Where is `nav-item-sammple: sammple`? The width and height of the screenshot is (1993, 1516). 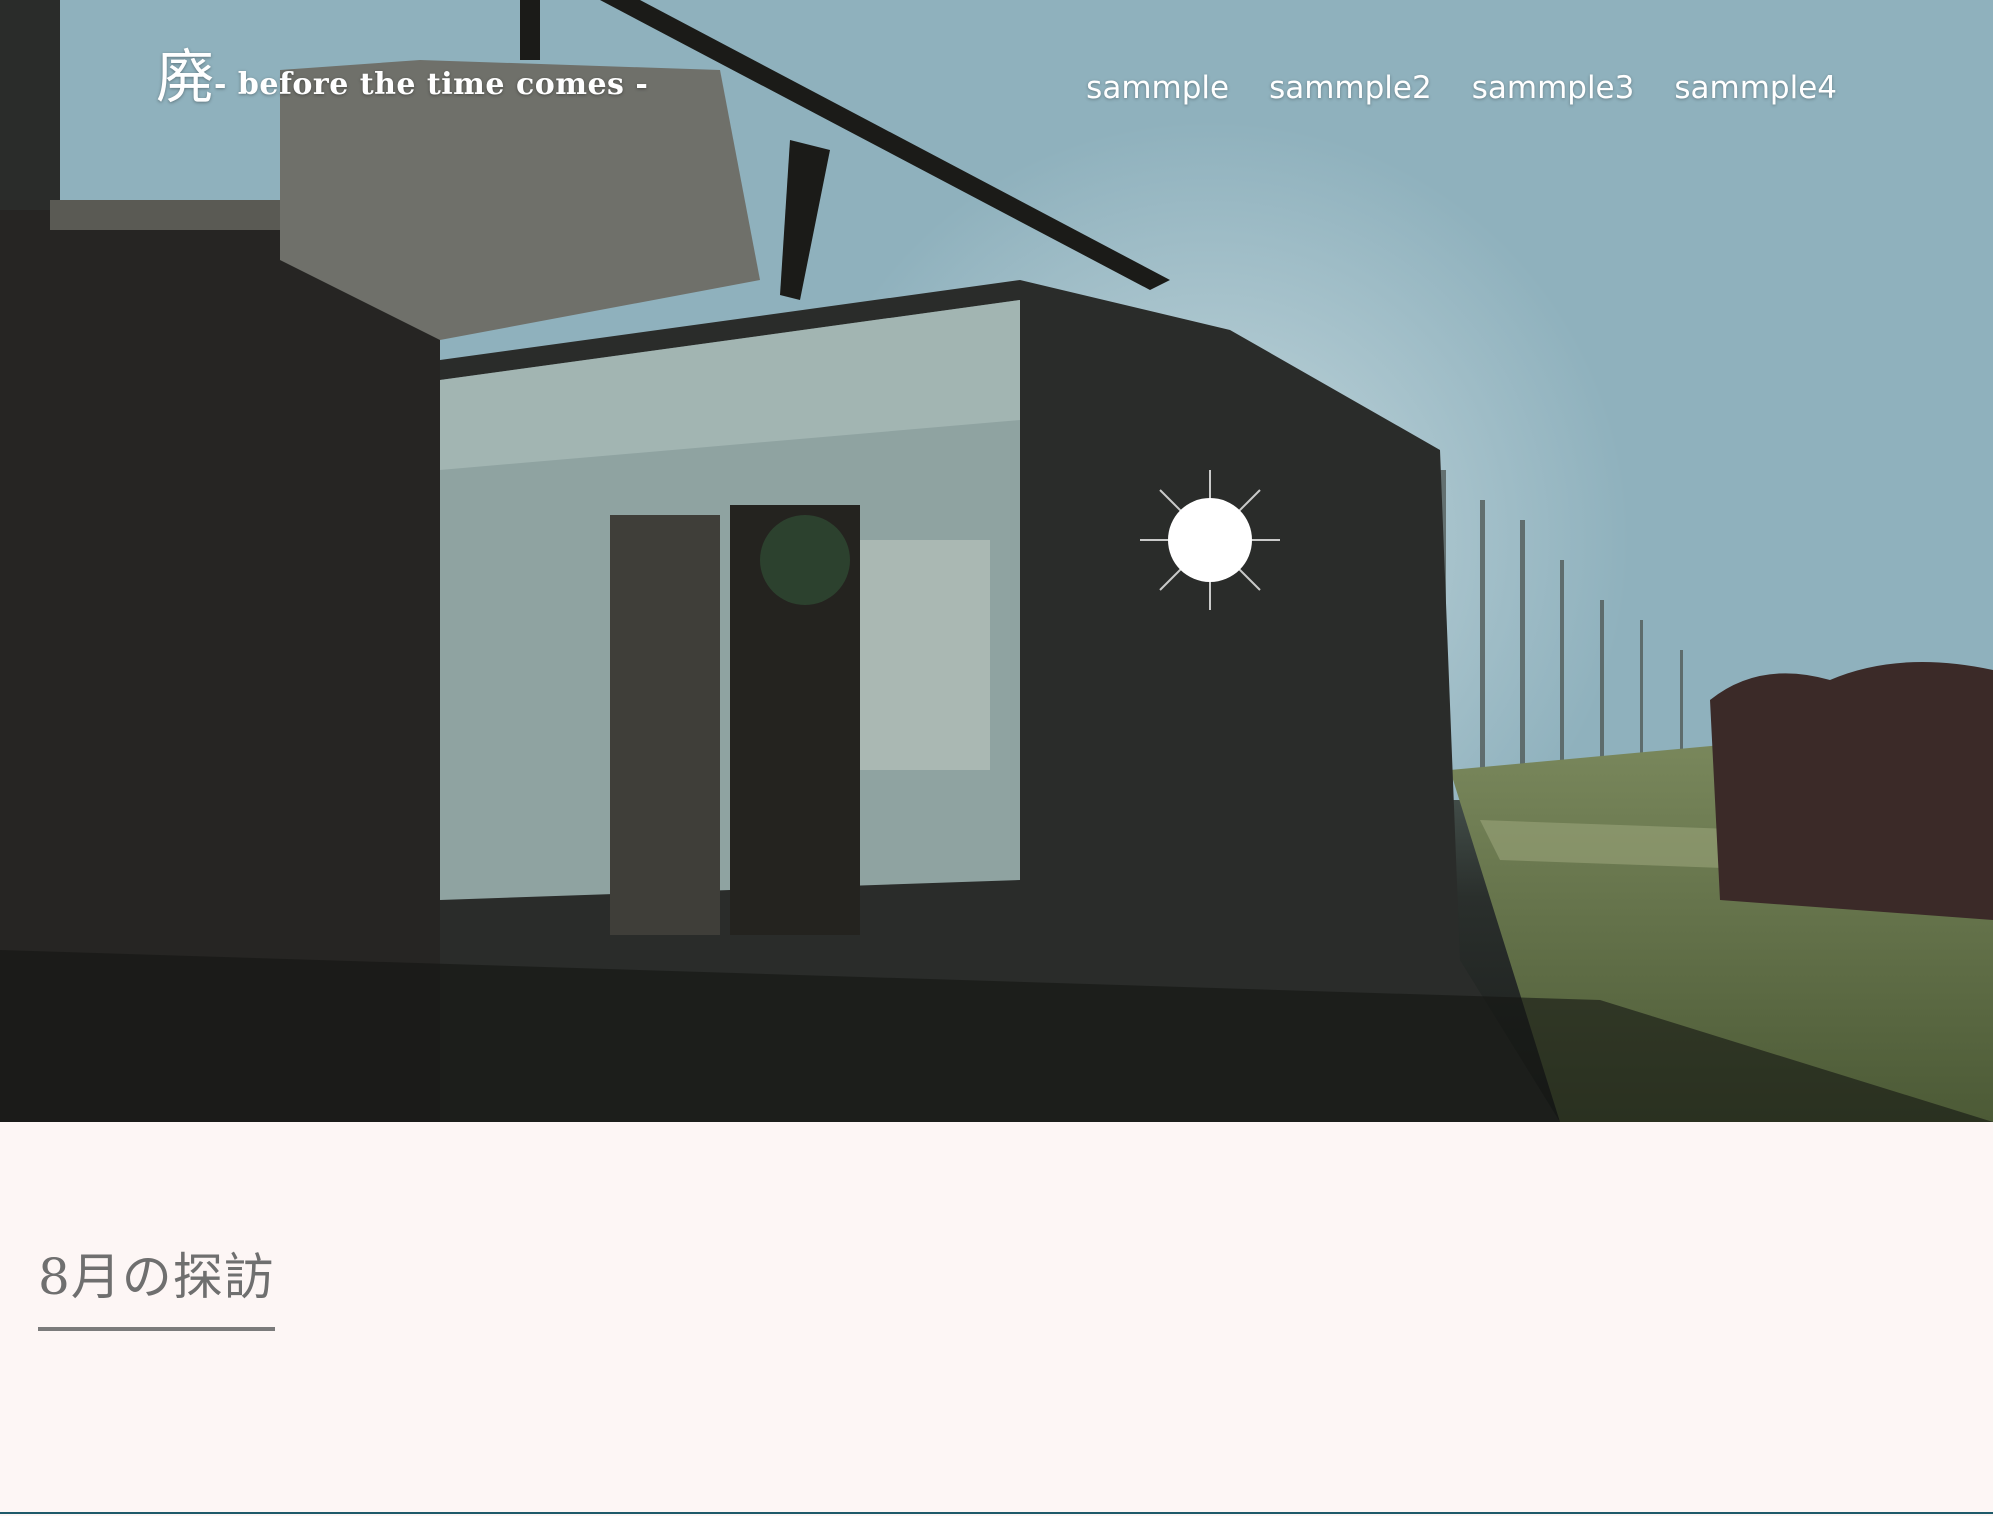 nav-item-sammple: sammple is located at coordinates (1157, 88).